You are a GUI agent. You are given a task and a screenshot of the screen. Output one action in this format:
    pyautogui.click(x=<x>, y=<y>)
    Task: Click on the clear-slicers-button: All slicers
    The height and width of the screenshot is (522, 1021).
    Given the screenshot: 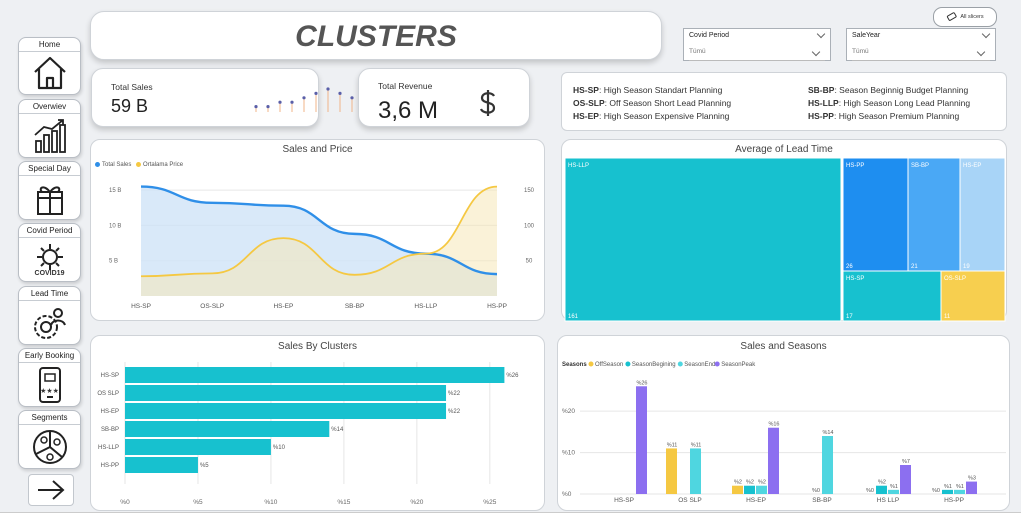 What is the action you would take?
    pyautogui.click(x=965, y=17)
    